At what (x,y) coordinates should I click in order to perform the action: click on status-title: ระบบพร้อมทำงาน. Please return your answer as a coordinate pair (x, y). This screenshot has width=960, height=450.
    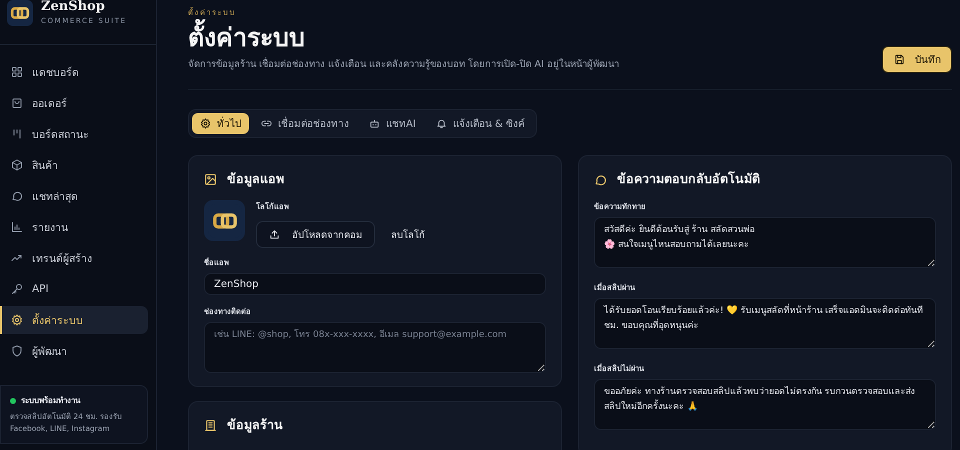
    Looking at the image, I should click on (50, 401).